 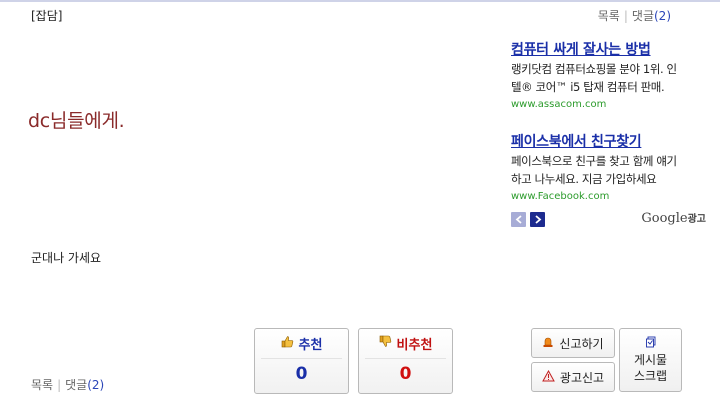 I want to click on ad-url: www.Facebook.com, so click(x=611, y=197).